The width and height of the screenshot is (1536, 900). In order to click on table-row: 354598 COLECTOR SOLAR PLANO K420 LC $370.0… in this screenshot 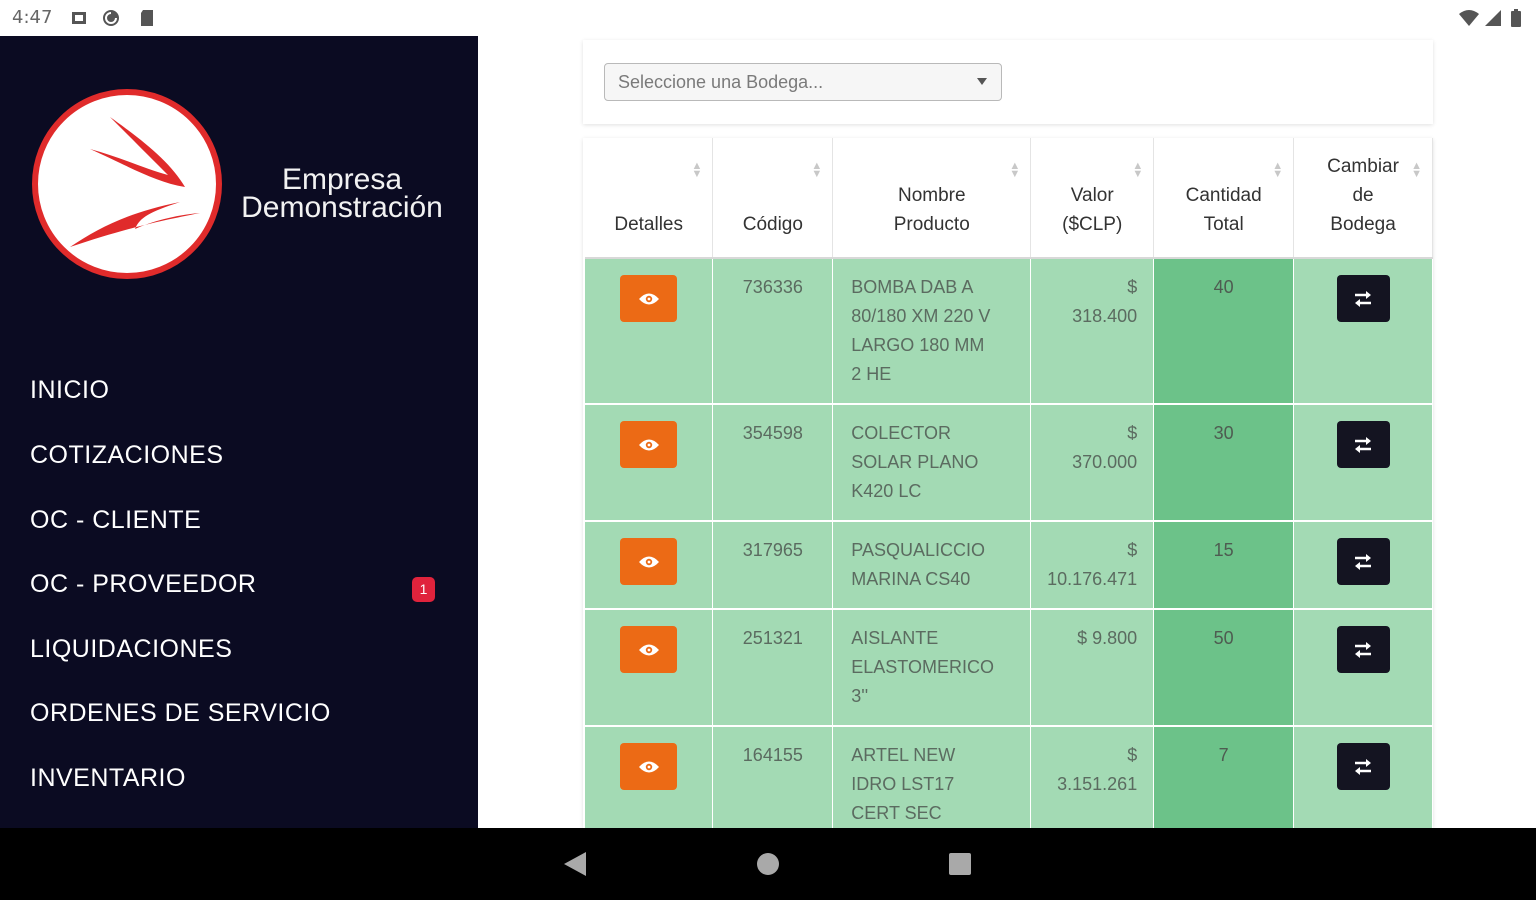, I will do `click(1009, 463)`.